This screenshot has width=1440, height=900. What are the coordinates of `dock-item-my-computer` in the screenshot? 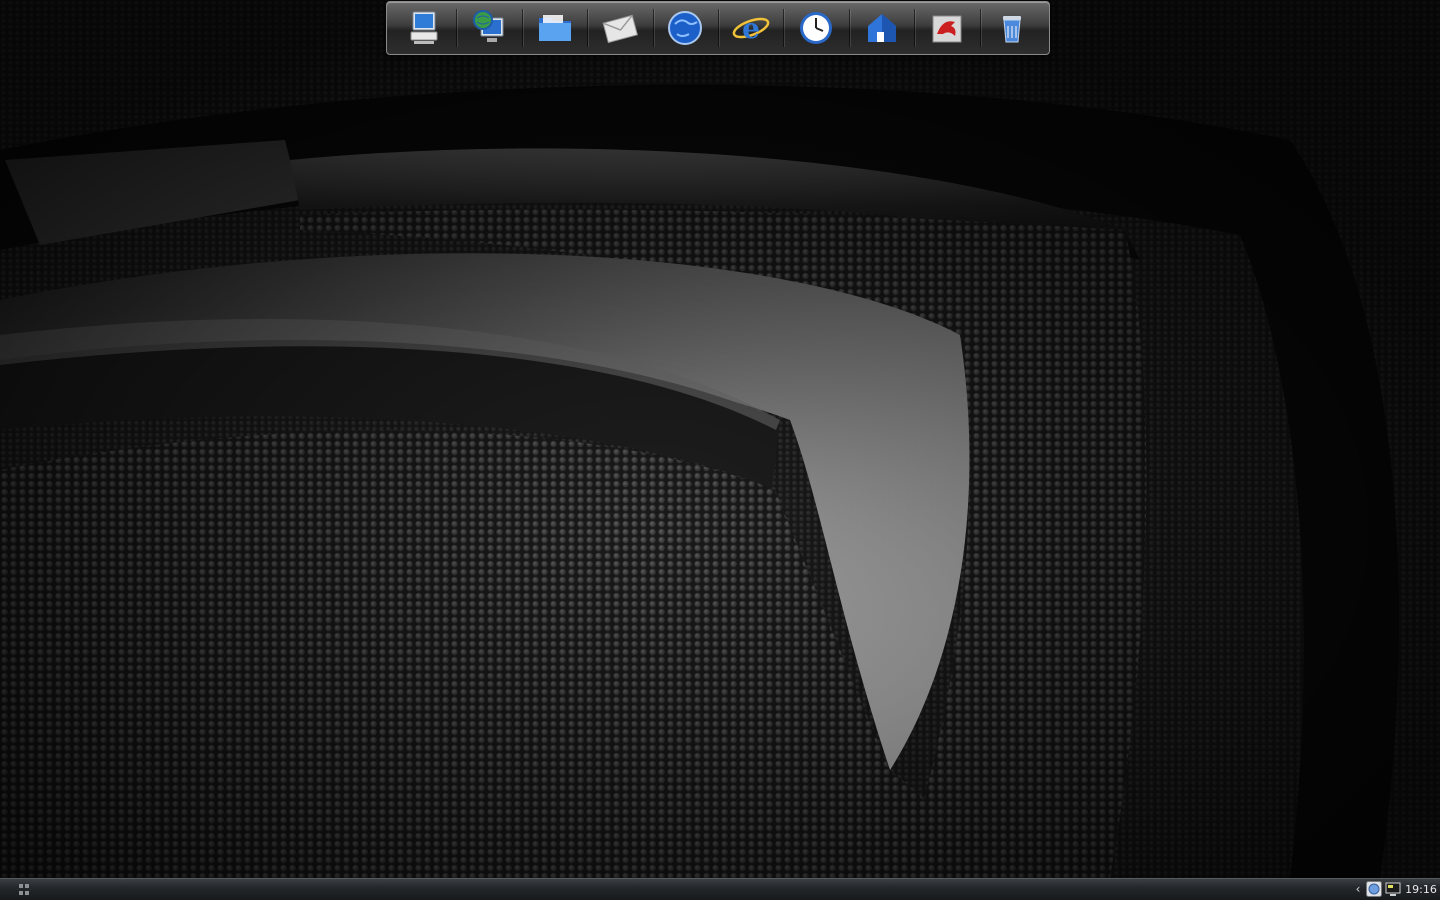 It's located at (423, 28).